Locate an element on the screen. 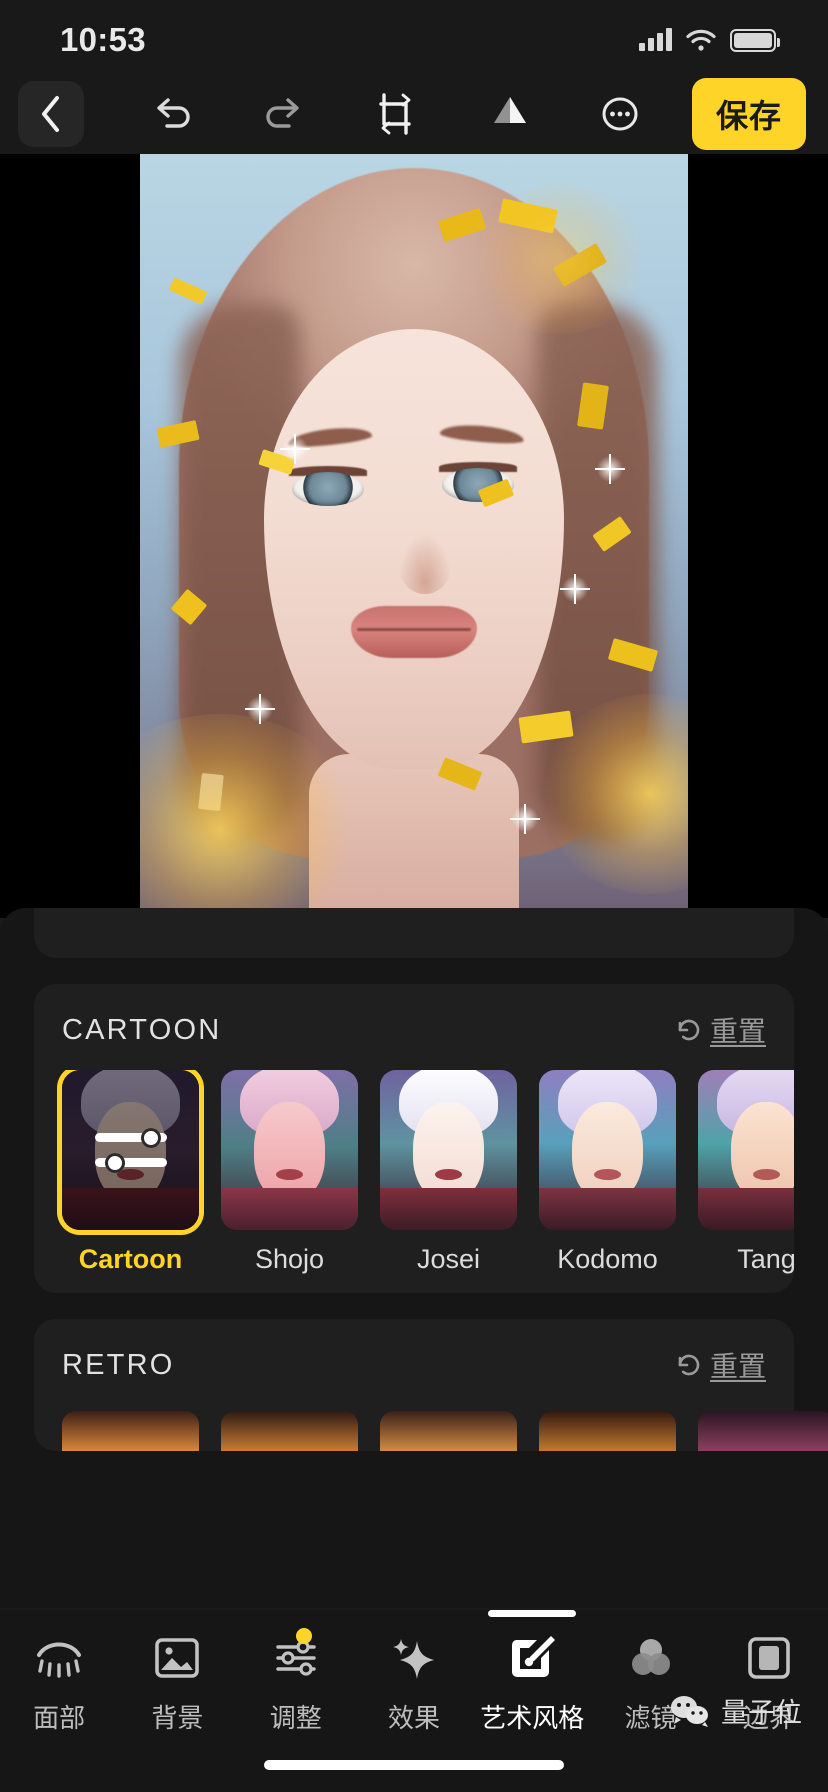  redo-button is located at coordinates (284, 114).